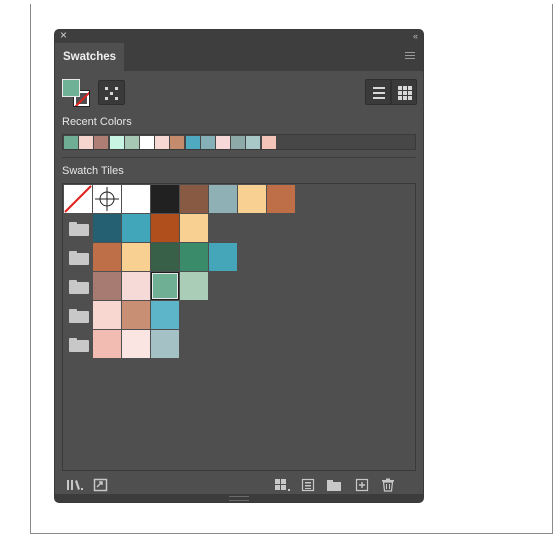 The height and width of the screenshot is (540, 559). What do you see at coordinates (107, 199) in the screenshot?
I see `registration-swatch` at bounding box center [107, 199].